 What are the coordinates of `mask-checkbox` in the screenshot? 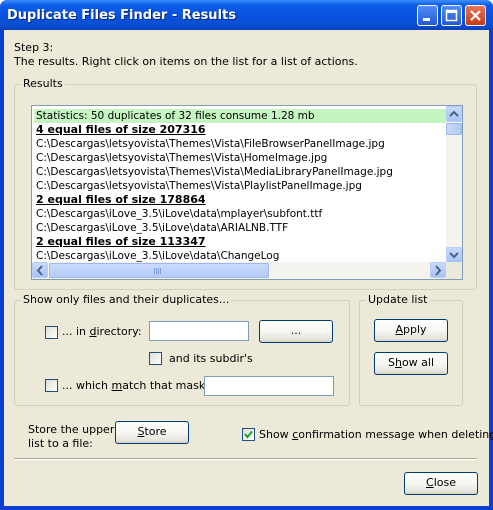 It's located at (51, 385).